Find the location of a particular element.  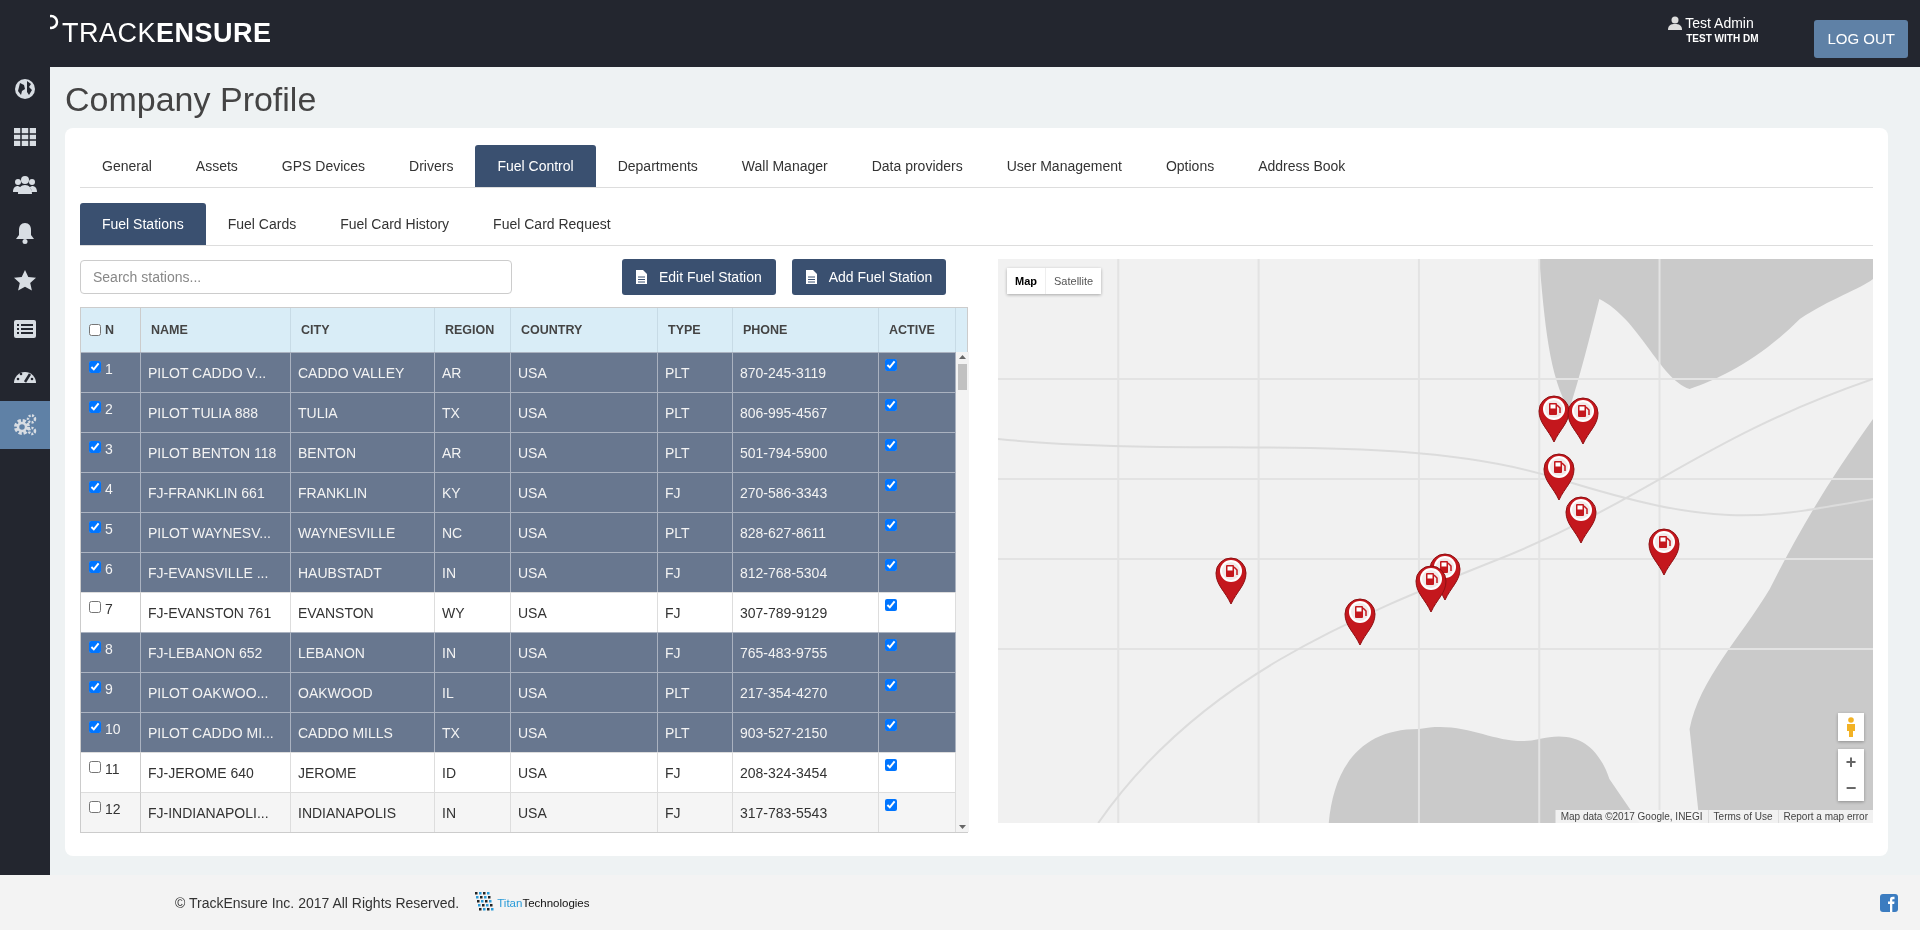

table-row: 3 PILOT BENTON 118 BENTON AR USA PLT 501-794-5900 is located at coordinates (518, 452).